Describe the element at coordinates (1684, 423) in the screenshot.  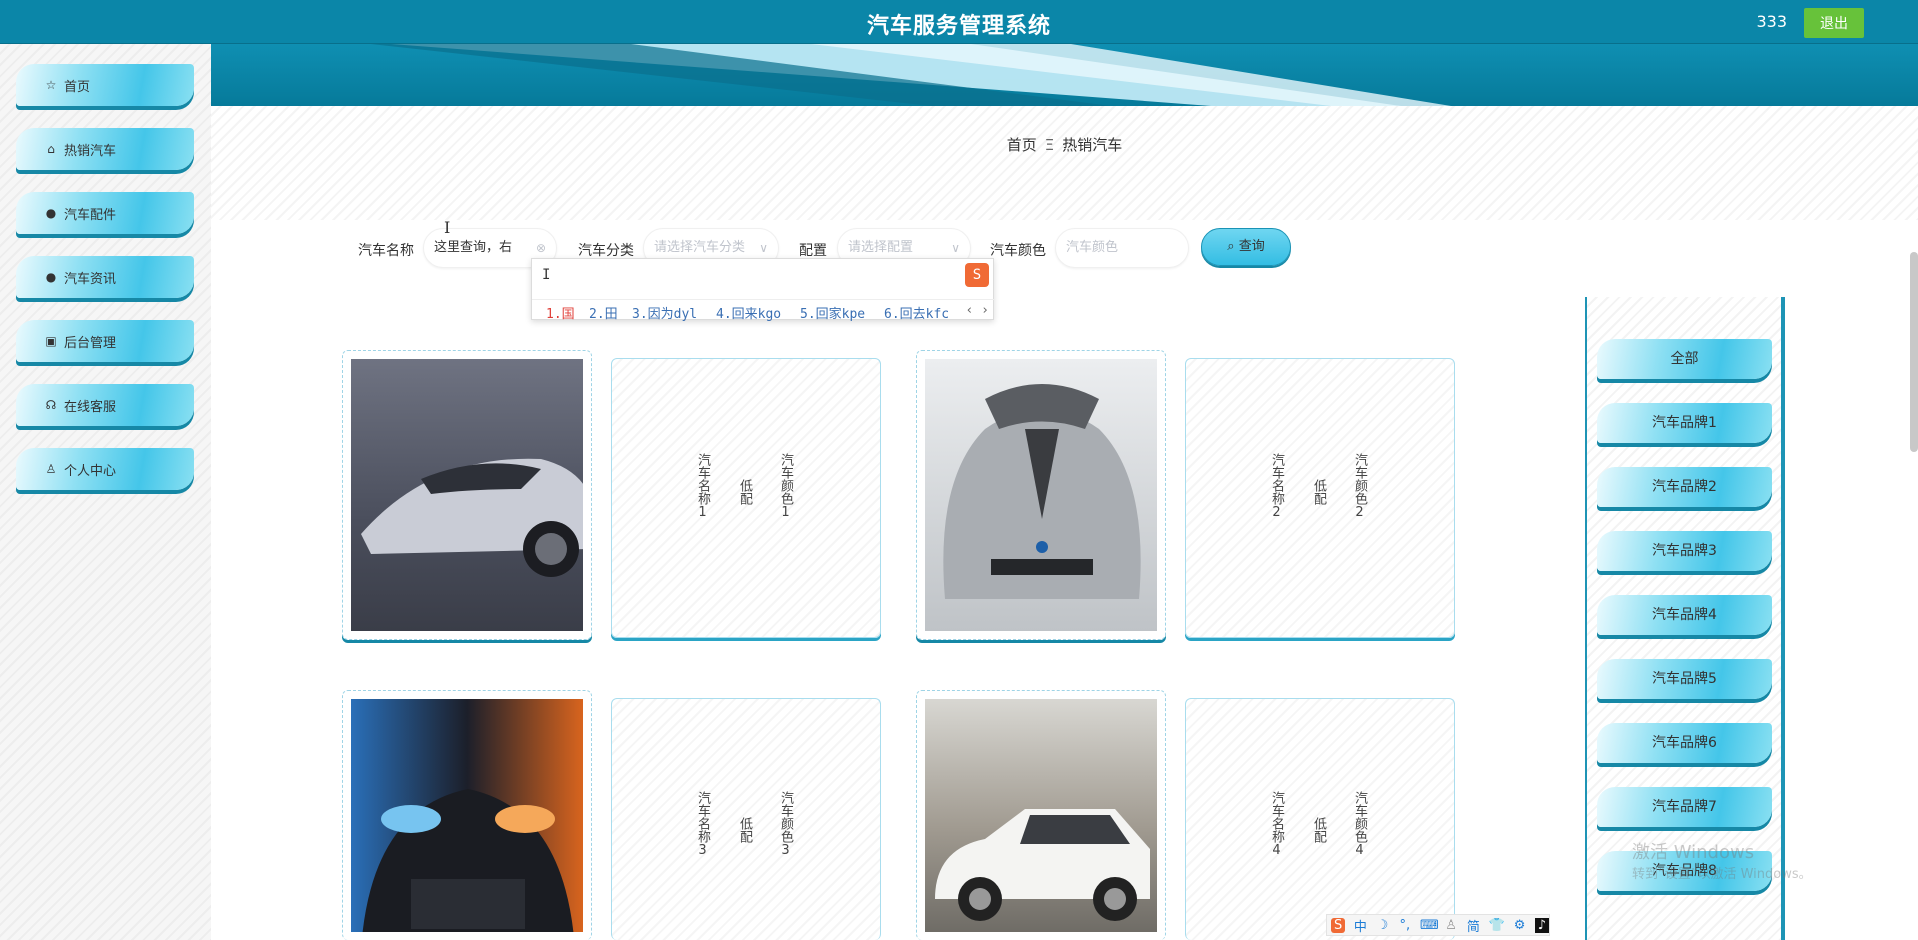
I see `brand-button: 汽车品牌1` at that location.